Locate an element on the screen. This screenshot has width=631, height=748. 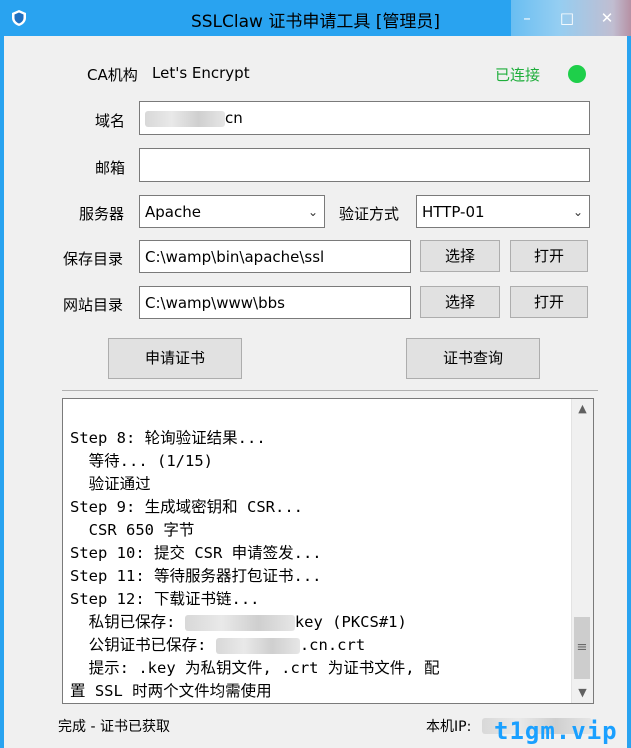
server-label: 服务器 is located at coordinates (102, 214).